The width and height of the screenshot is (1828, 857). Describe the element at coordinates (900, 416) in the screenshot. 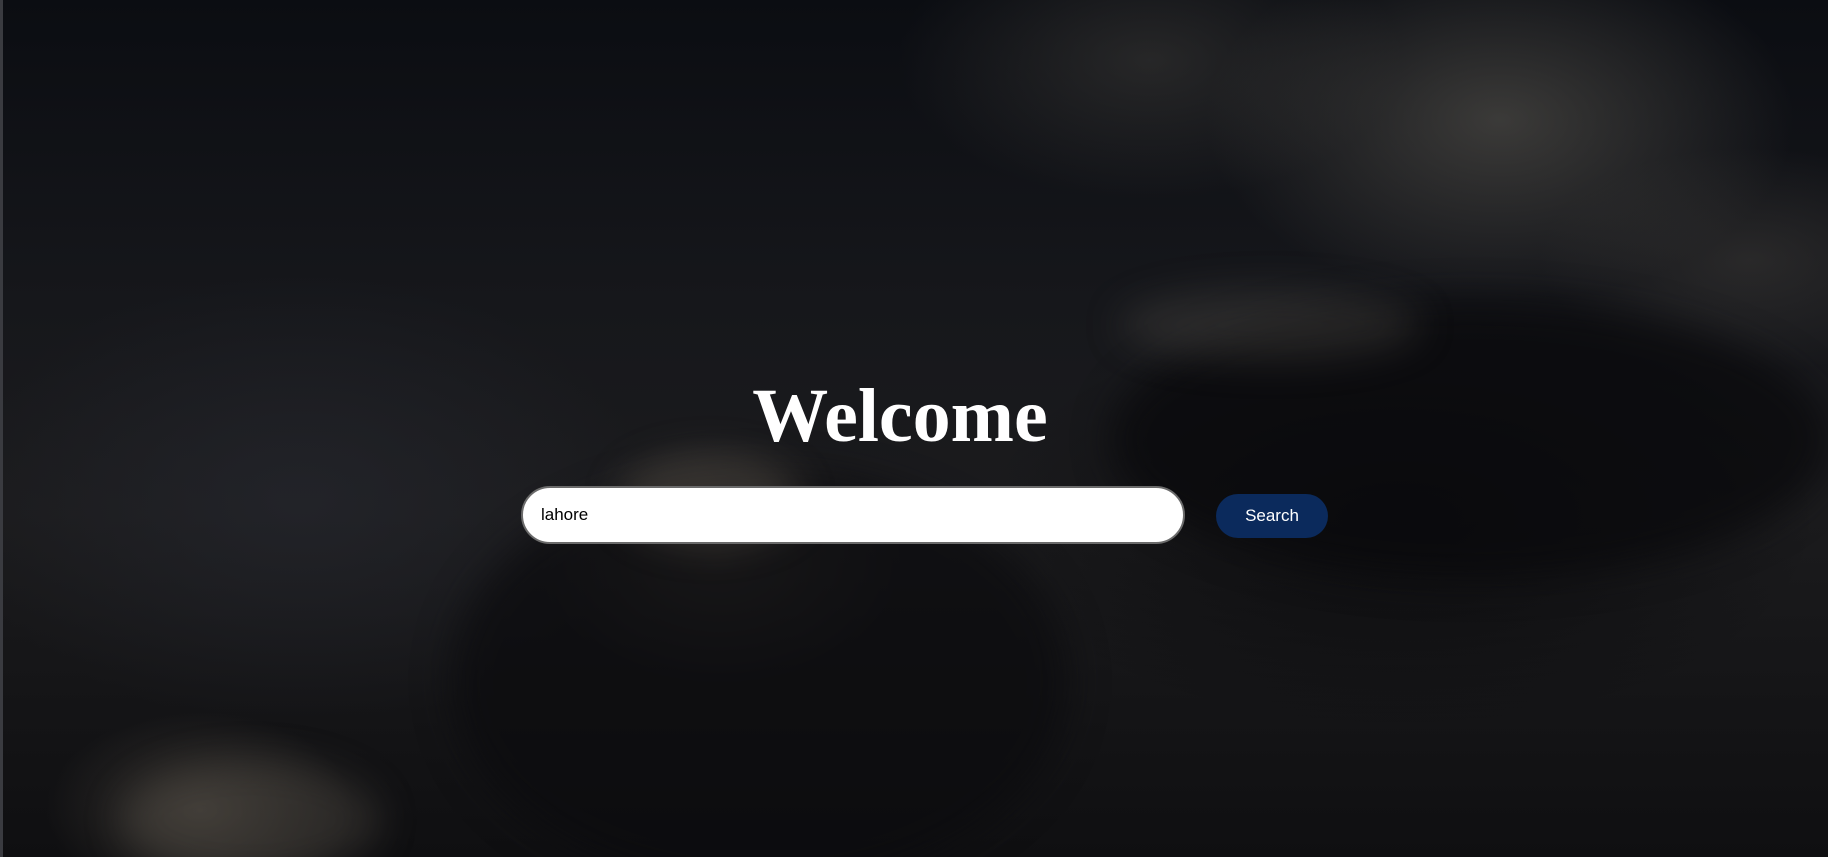

I see `page-title: Welcome` at that location.